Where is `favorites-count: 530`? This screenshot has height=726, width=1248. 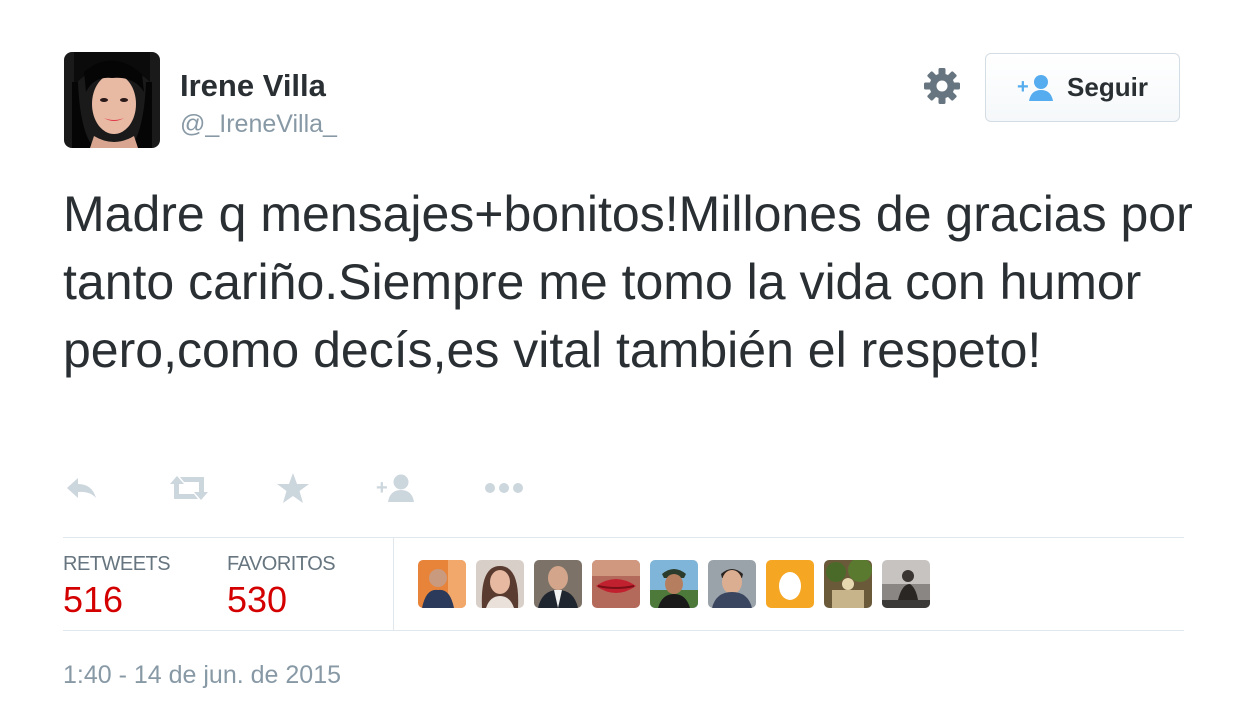
favorites-count: 530 is located at coordinates (257, 599).